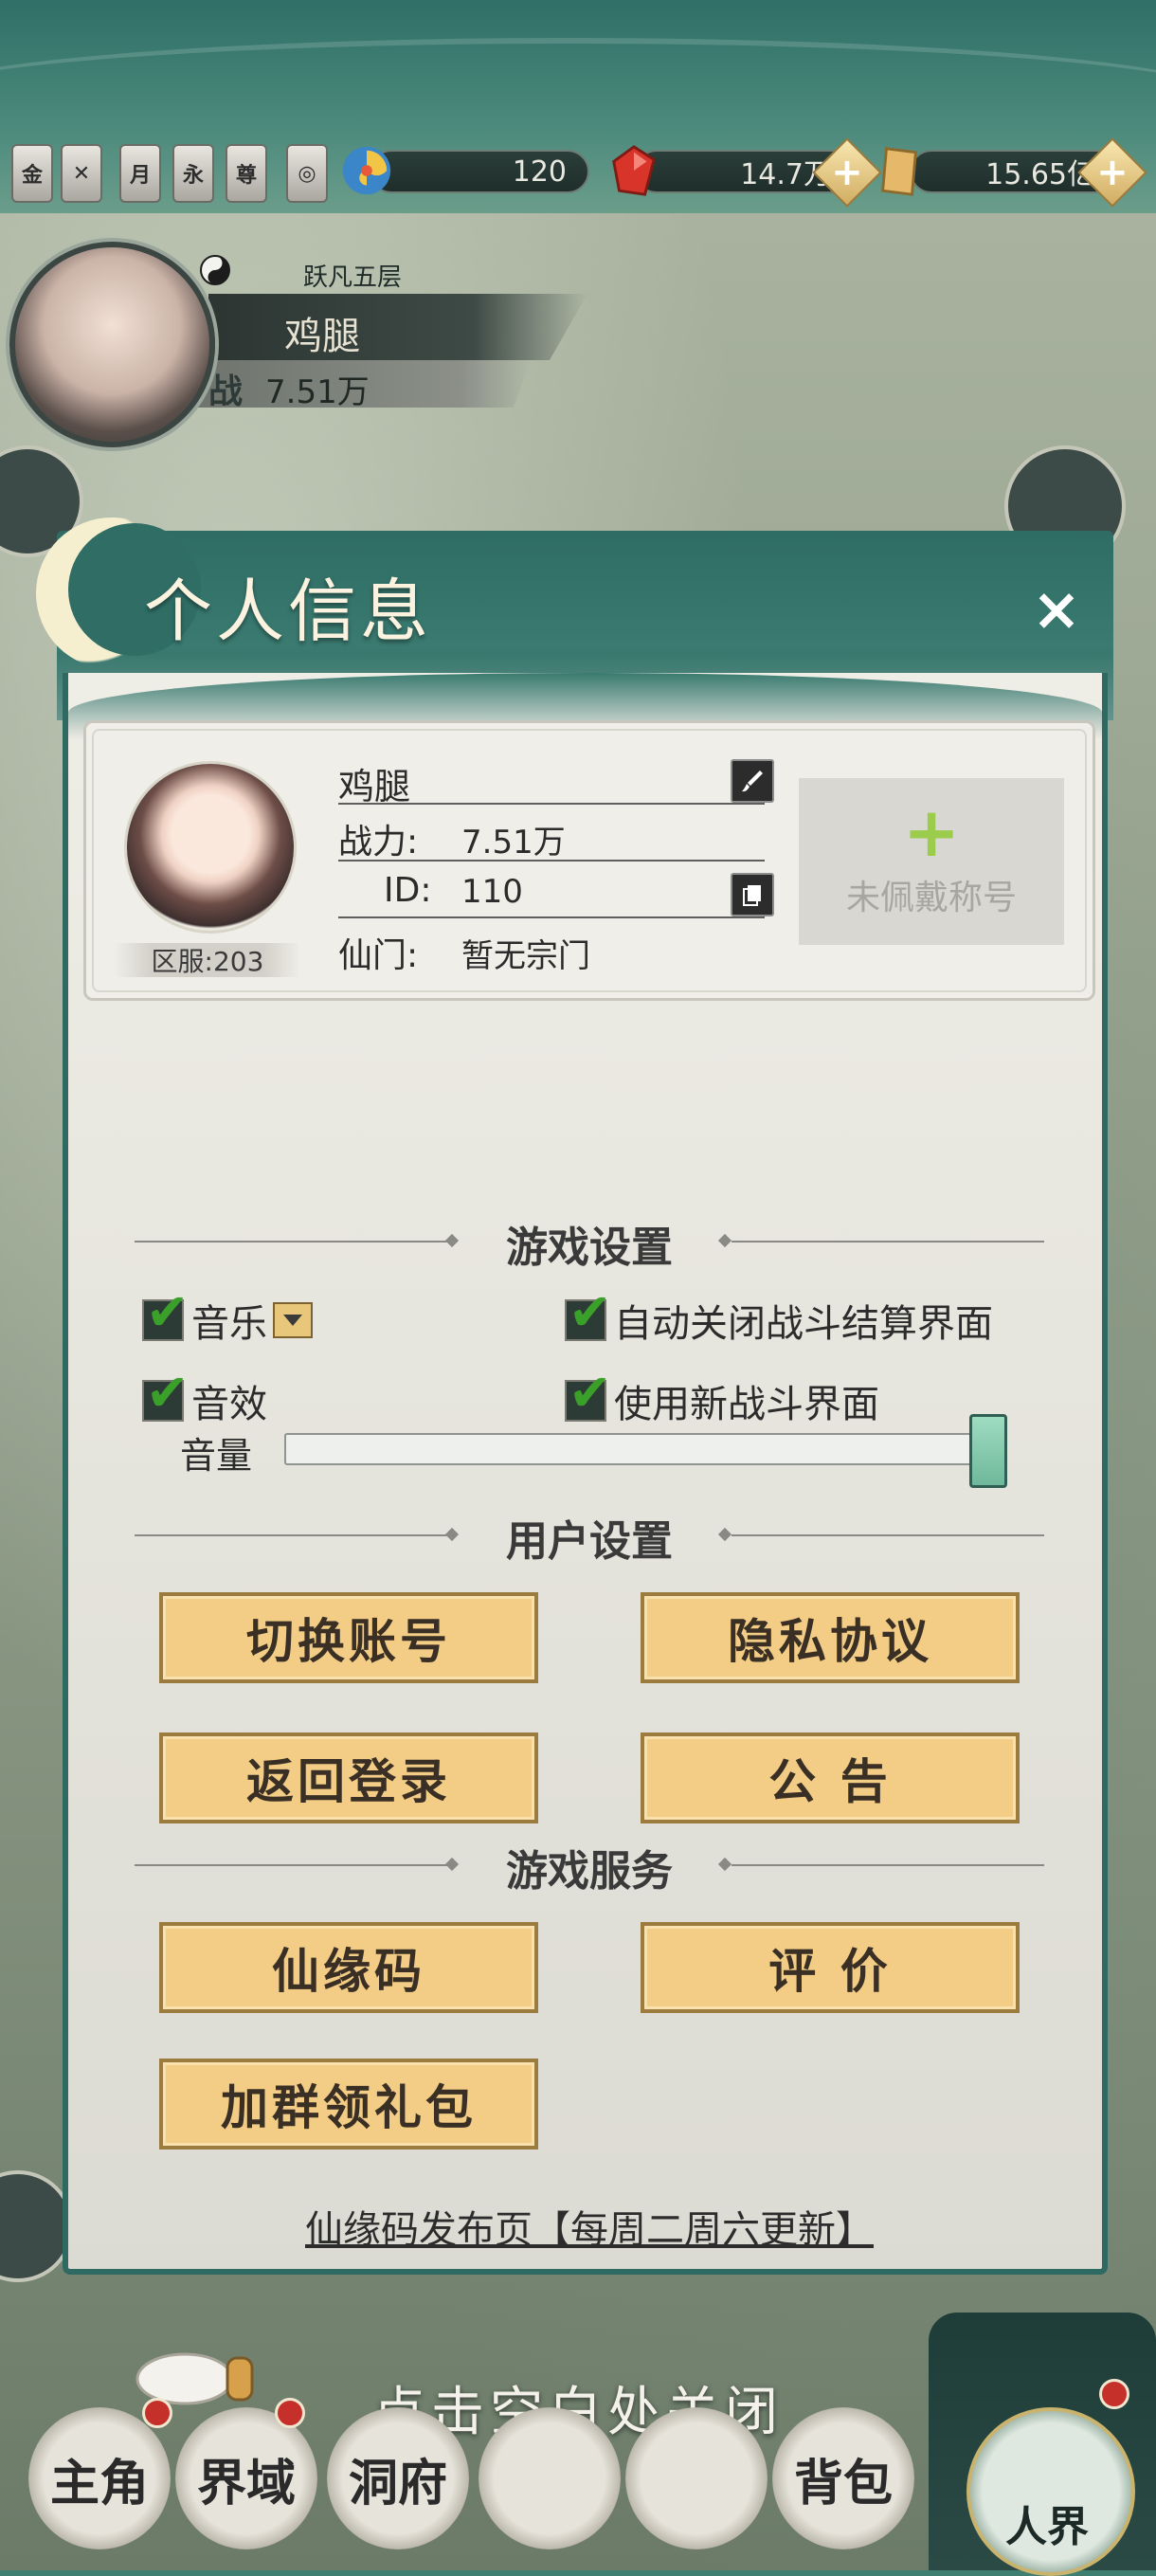 The width and height of the screenshot is (1156, 2576). Describe the element at coordinates (378, 842) in the screenshot. I see `power-label: 战力:` at that location.